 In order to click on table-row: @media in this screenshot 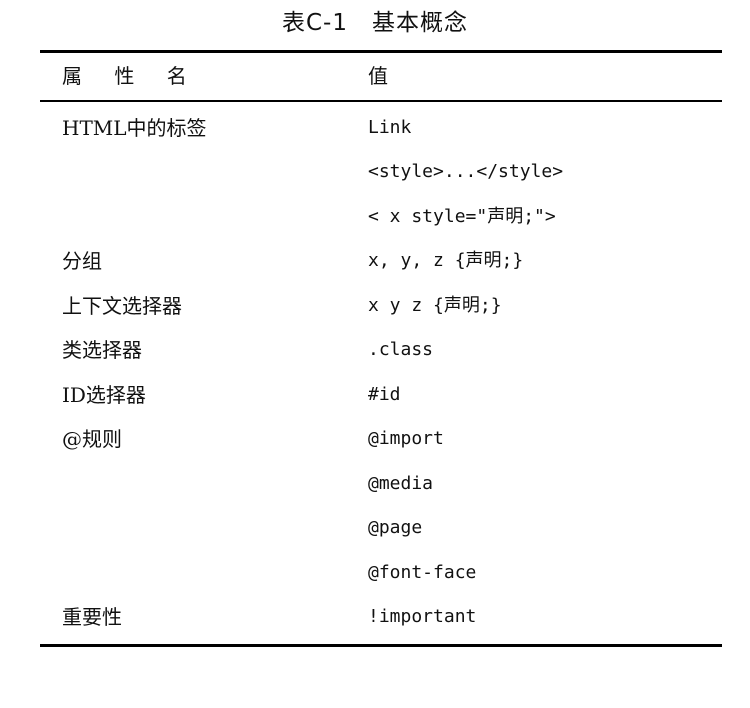, I will do `click(381, 484)`.